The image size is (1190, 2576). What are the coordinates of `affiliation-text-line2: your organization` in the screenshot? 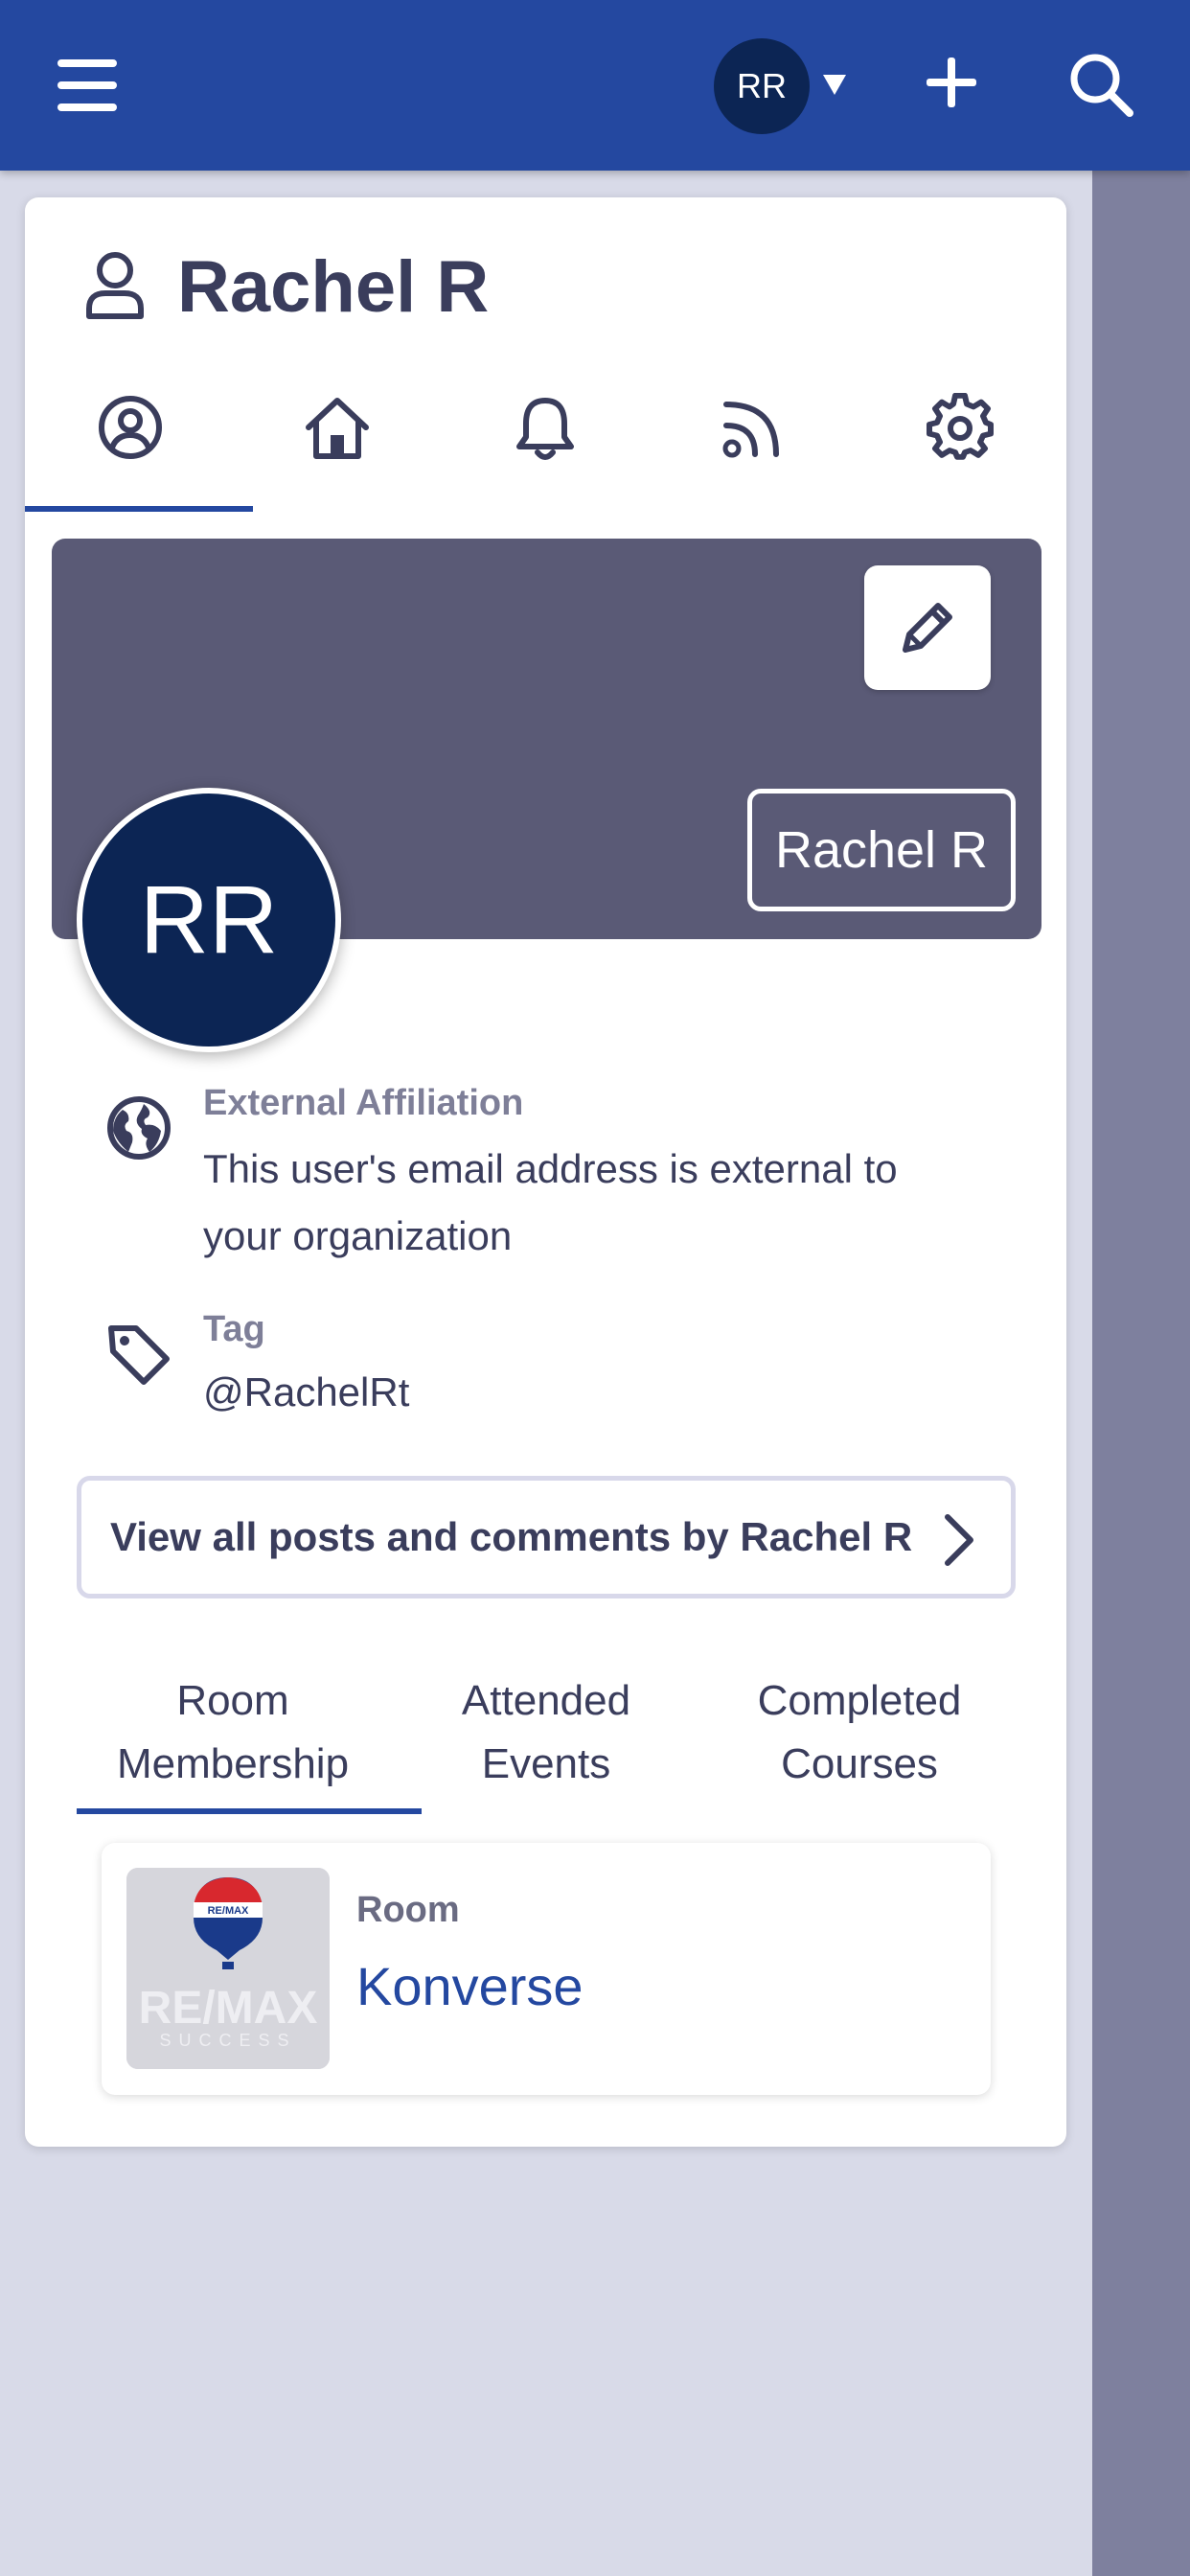 It's located at (358, 1235).